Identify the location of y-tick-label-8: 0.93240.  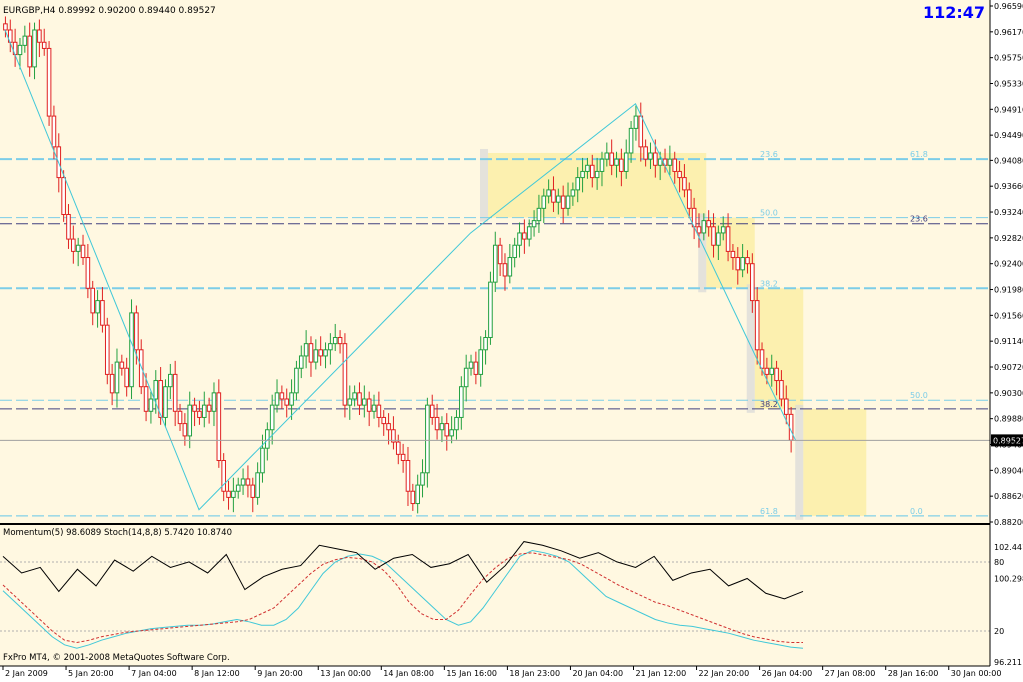
(1008, 212).